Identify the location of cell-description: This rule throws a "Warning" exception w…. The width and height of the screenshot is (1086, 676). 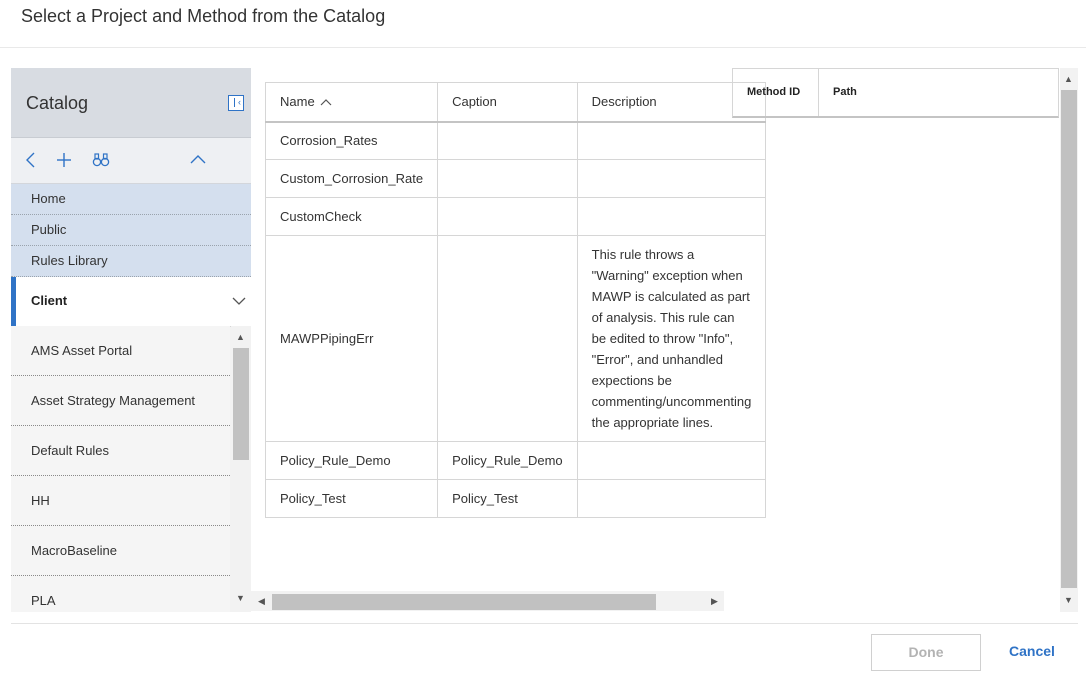
(671, 338).